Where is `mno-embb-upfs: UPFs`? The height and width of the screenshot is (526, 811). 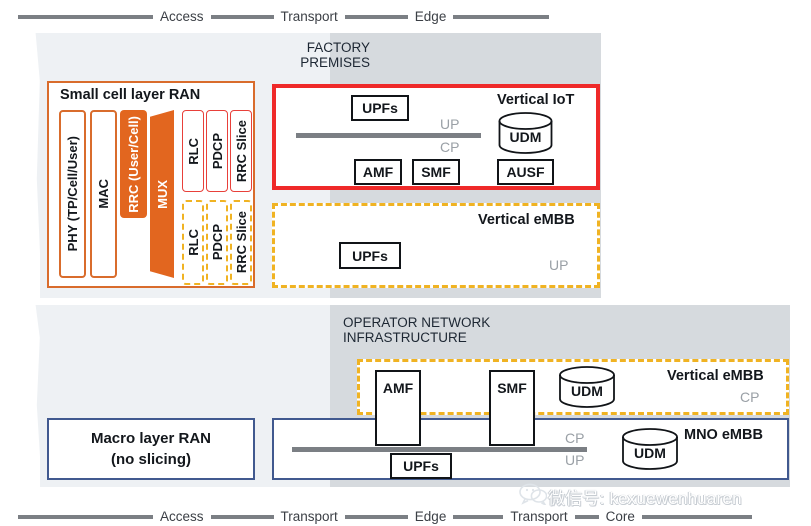
mno-embb-upfs: UPFs is located at coordinates (421, 466).